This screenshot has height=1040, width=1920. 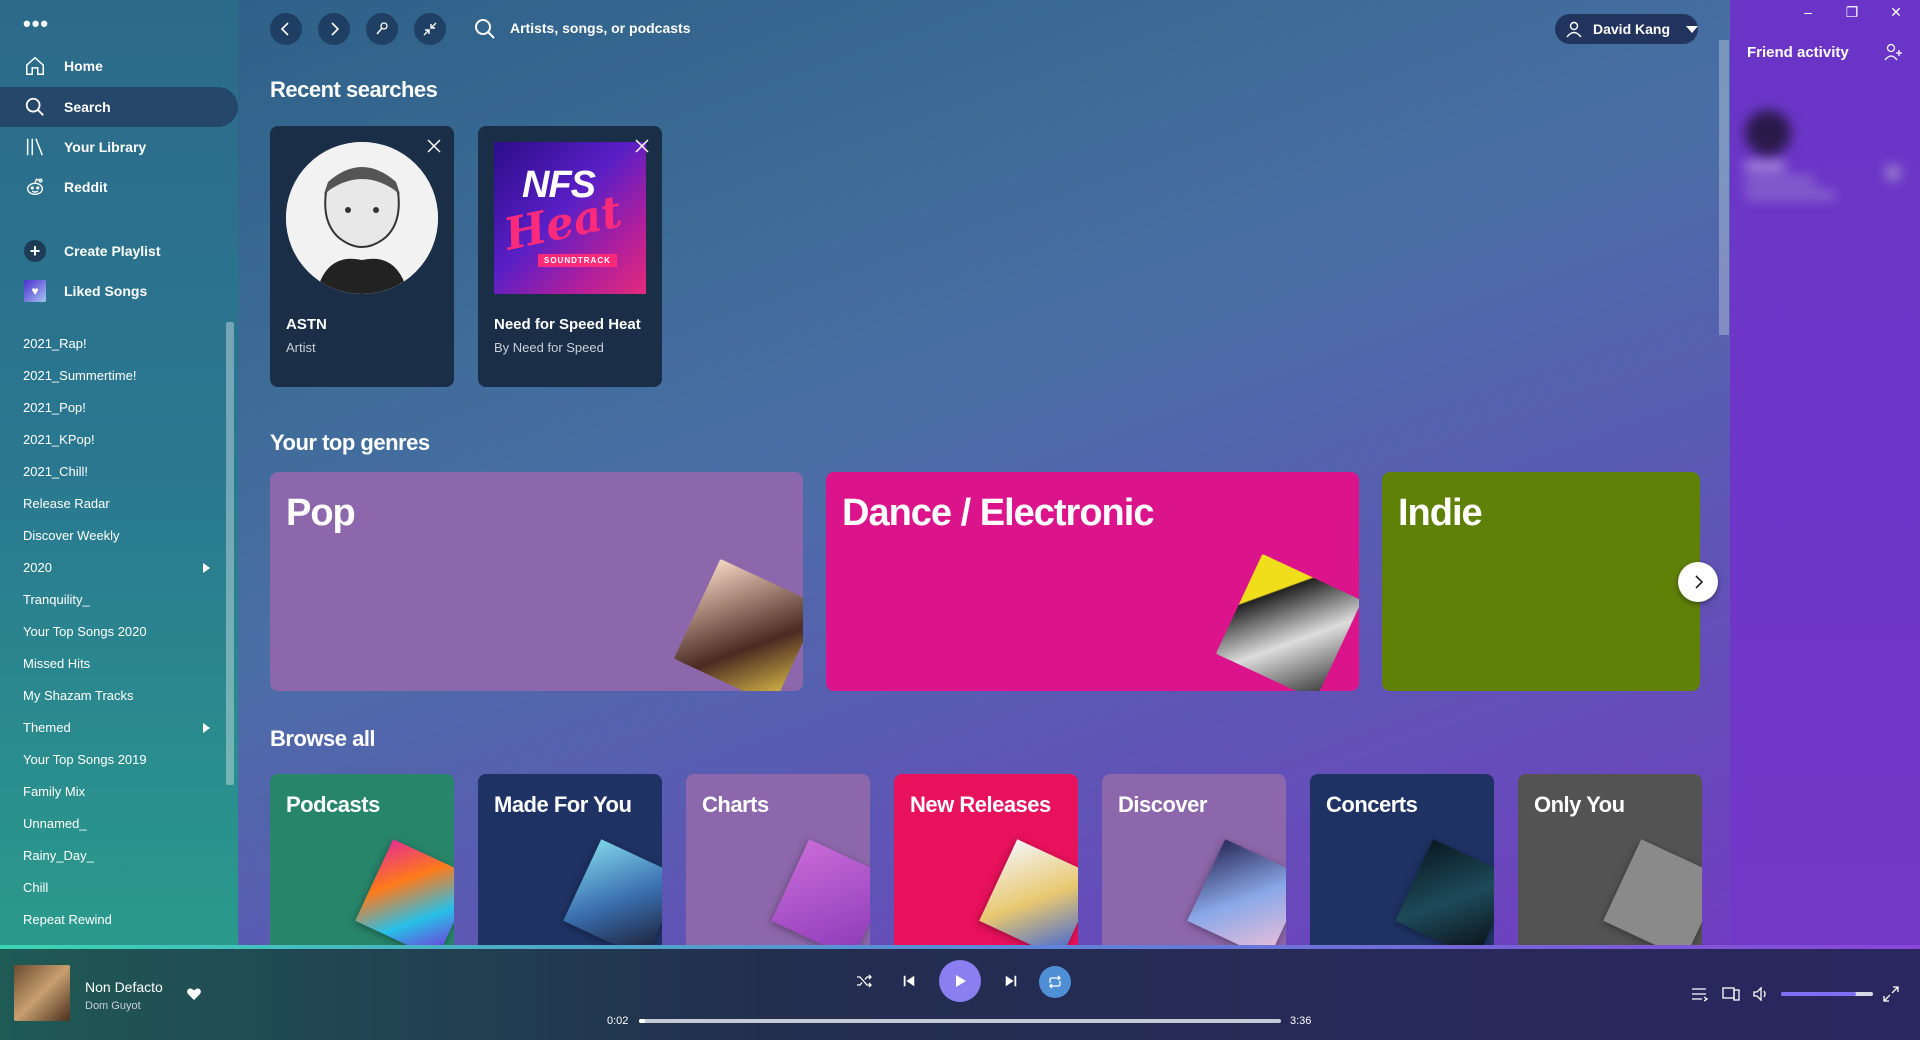 I want to click on queue-icon, so click(x=1699, y=994).